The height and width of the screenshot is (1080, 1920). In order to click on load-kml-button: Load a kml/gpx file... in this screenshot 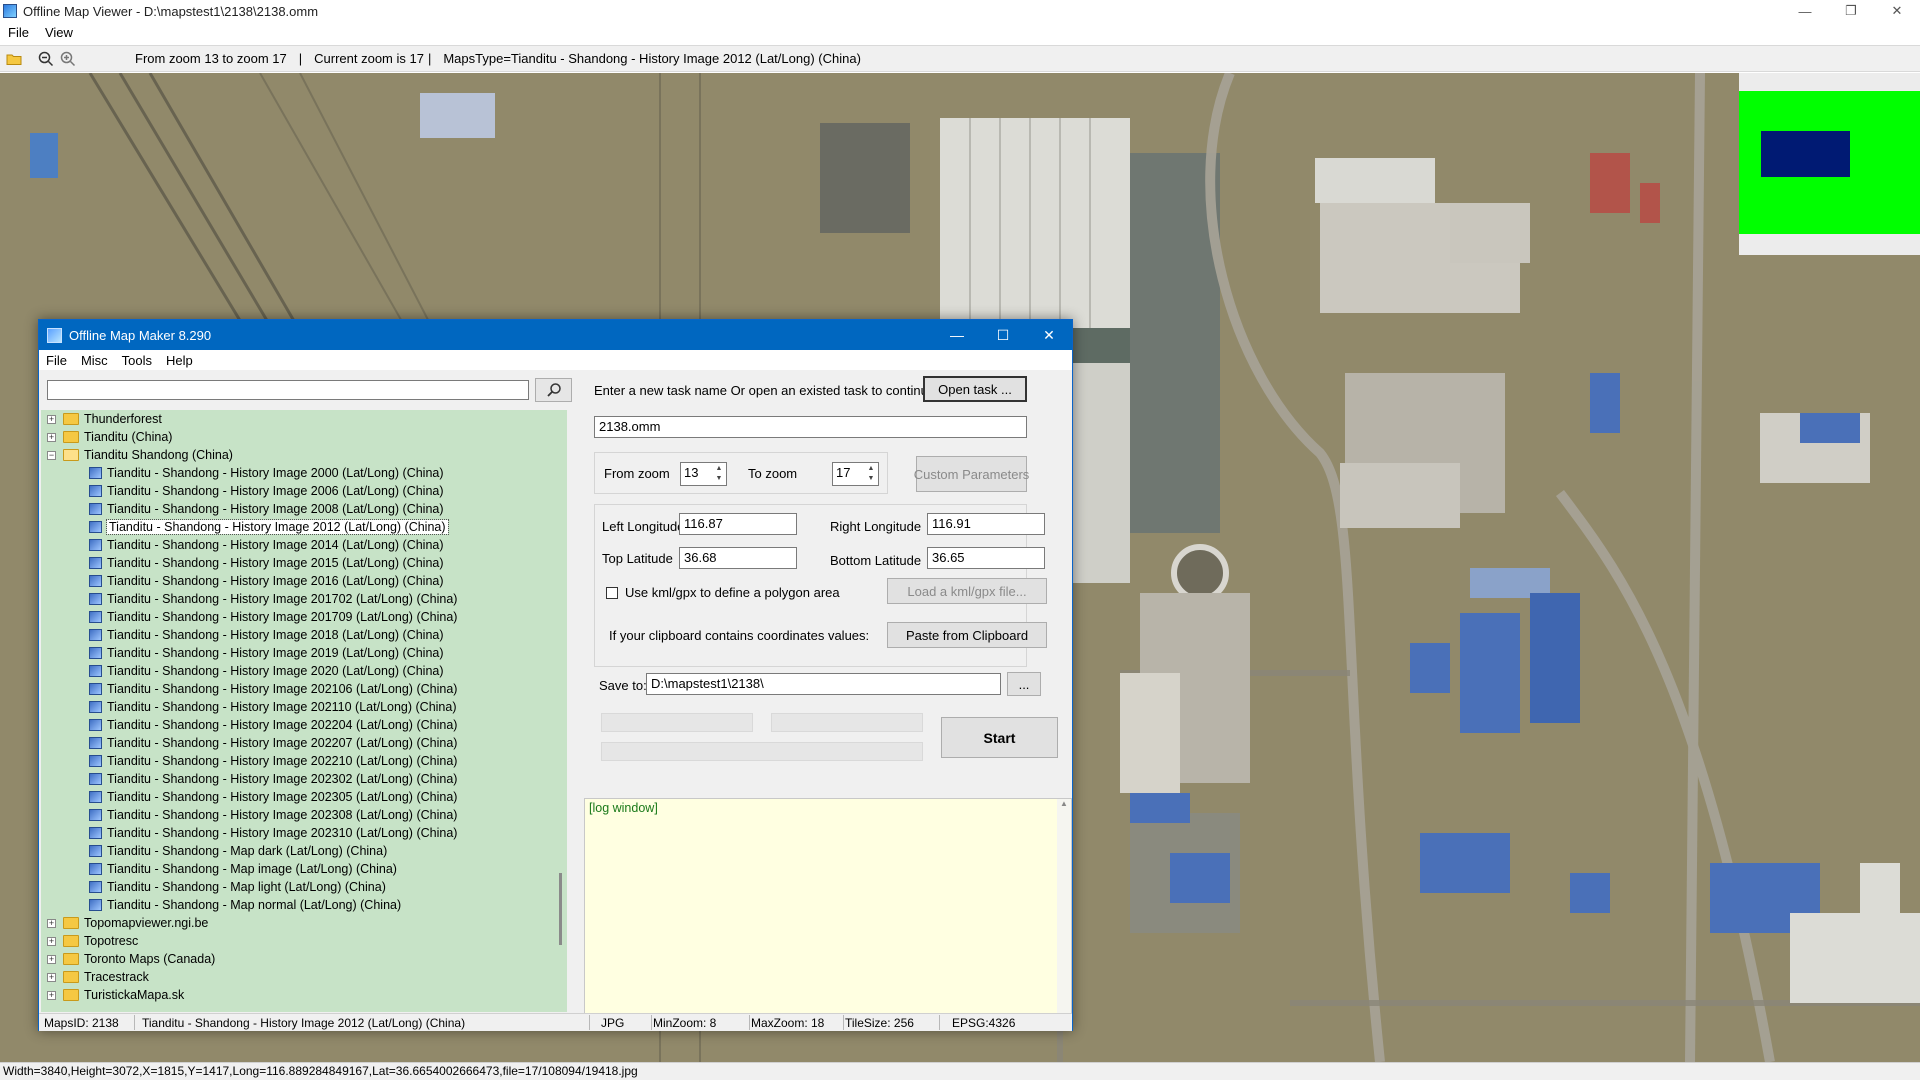, I will do `click(967, 591)`.